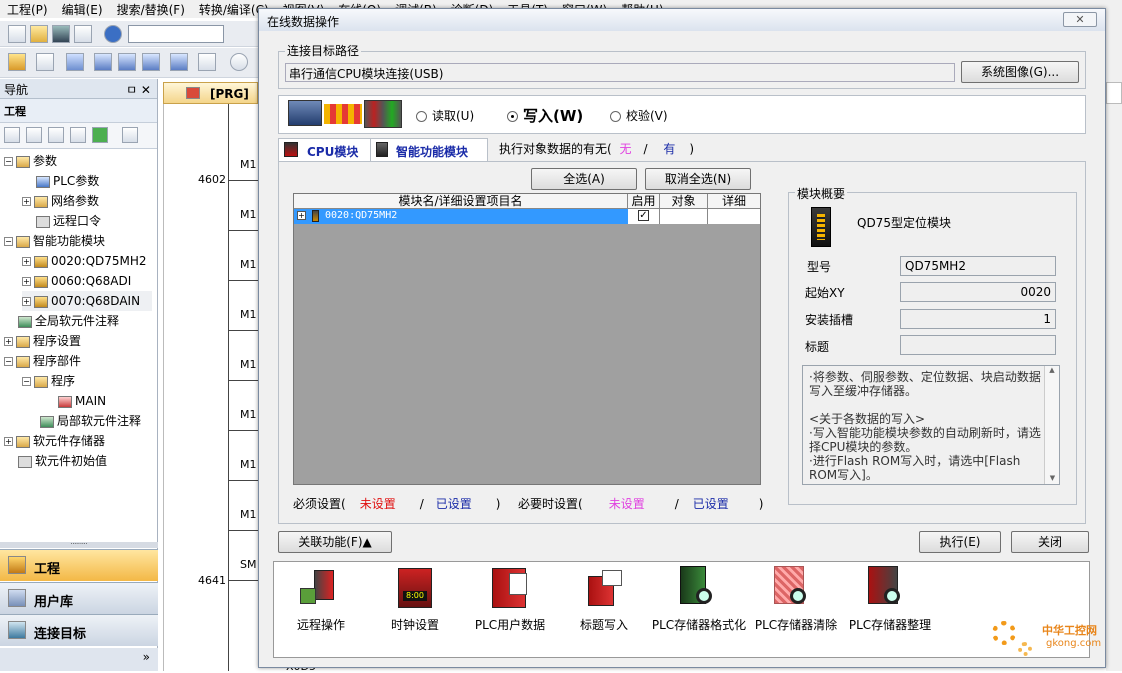 The height and width of the screenshot is (673, 1122). What do you see at coordinates (100, 135) in the screenshot?
I see `refresh-icon` at bounding box center [100, 135].